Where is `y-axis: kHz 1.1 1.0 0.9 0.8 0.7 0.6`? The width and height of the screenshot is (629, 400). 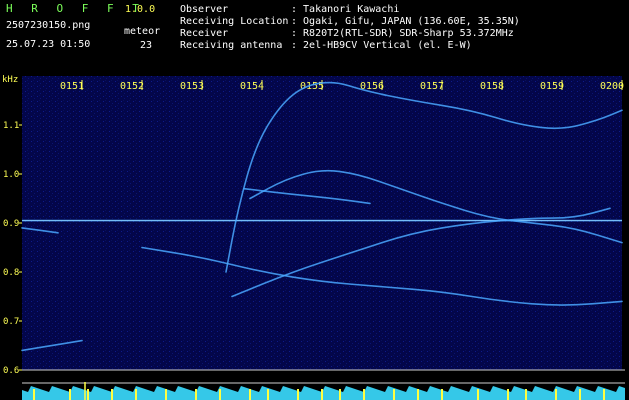
y-axis: kHz 1.1 1.0 0.9 0.8 0.7 0.6 is located at coordinates (12, 225).